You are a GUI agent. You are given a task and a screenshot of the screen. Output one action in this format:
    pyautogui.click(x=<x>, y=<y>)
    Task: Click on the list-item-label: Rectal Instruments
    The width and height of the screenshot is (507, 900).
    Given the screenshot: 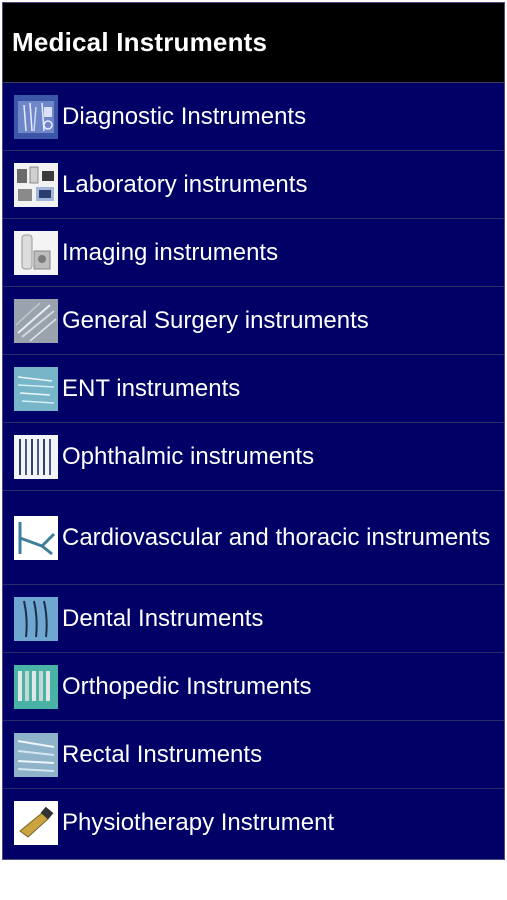 What is the action you would take?
    pyautogui.click(x=162, y=754)
    